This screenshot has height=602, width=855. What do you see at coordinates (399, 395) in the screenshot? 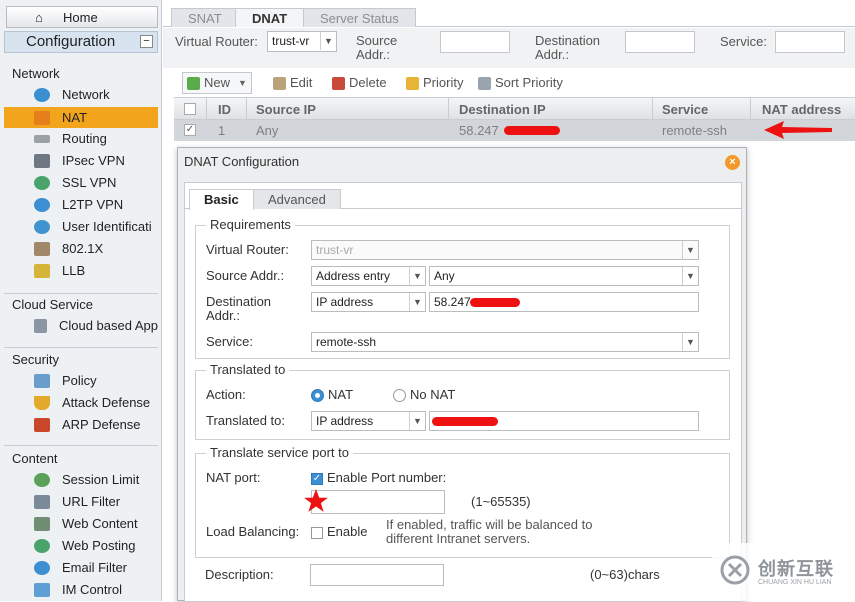
I see `no-nat-radio` at bounding box center [399, 395].